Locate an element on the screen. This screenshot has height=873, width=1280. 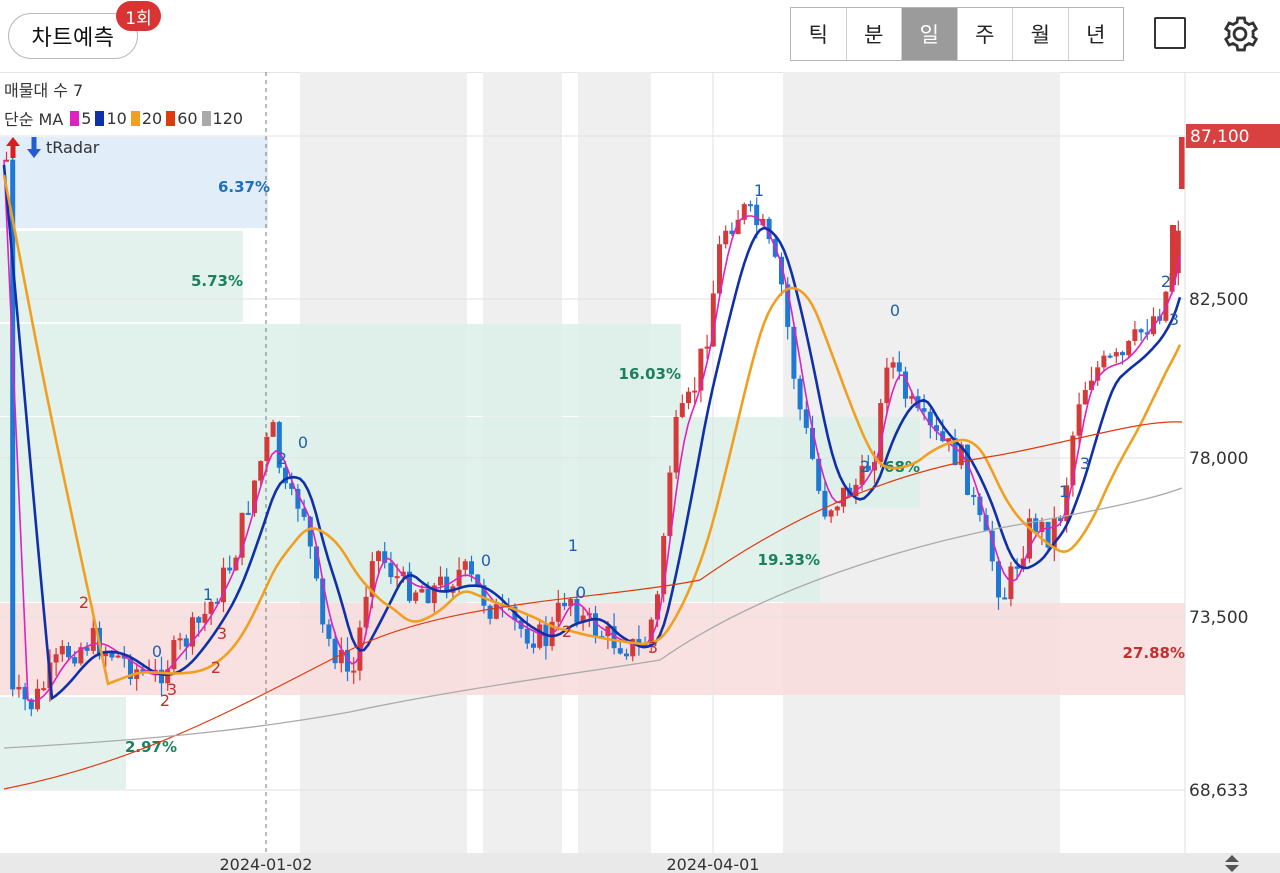
zone-label: 19.33% is located at coordinates (789, 560).